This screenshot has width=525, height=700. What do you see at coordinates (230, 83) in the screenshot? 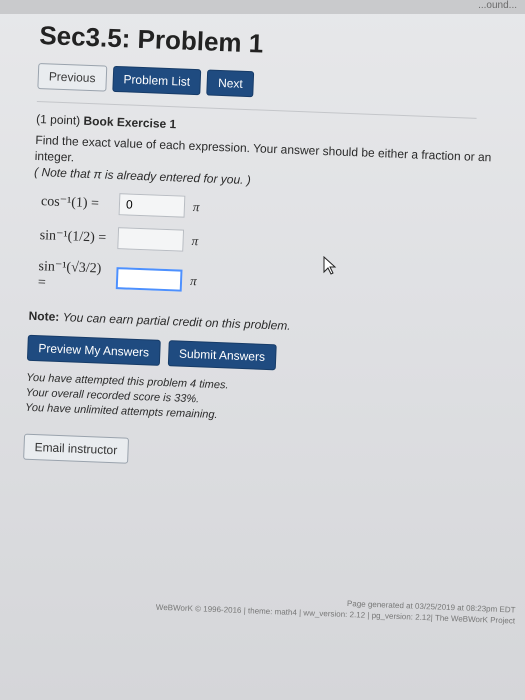
I see `next-button: Next` at bounding box center [230, 83].